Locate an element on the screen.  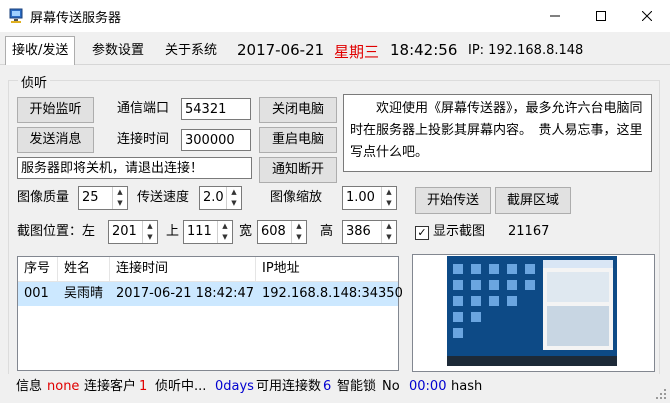
tab-about: 关于系统 is located at coordinates (191, 50).